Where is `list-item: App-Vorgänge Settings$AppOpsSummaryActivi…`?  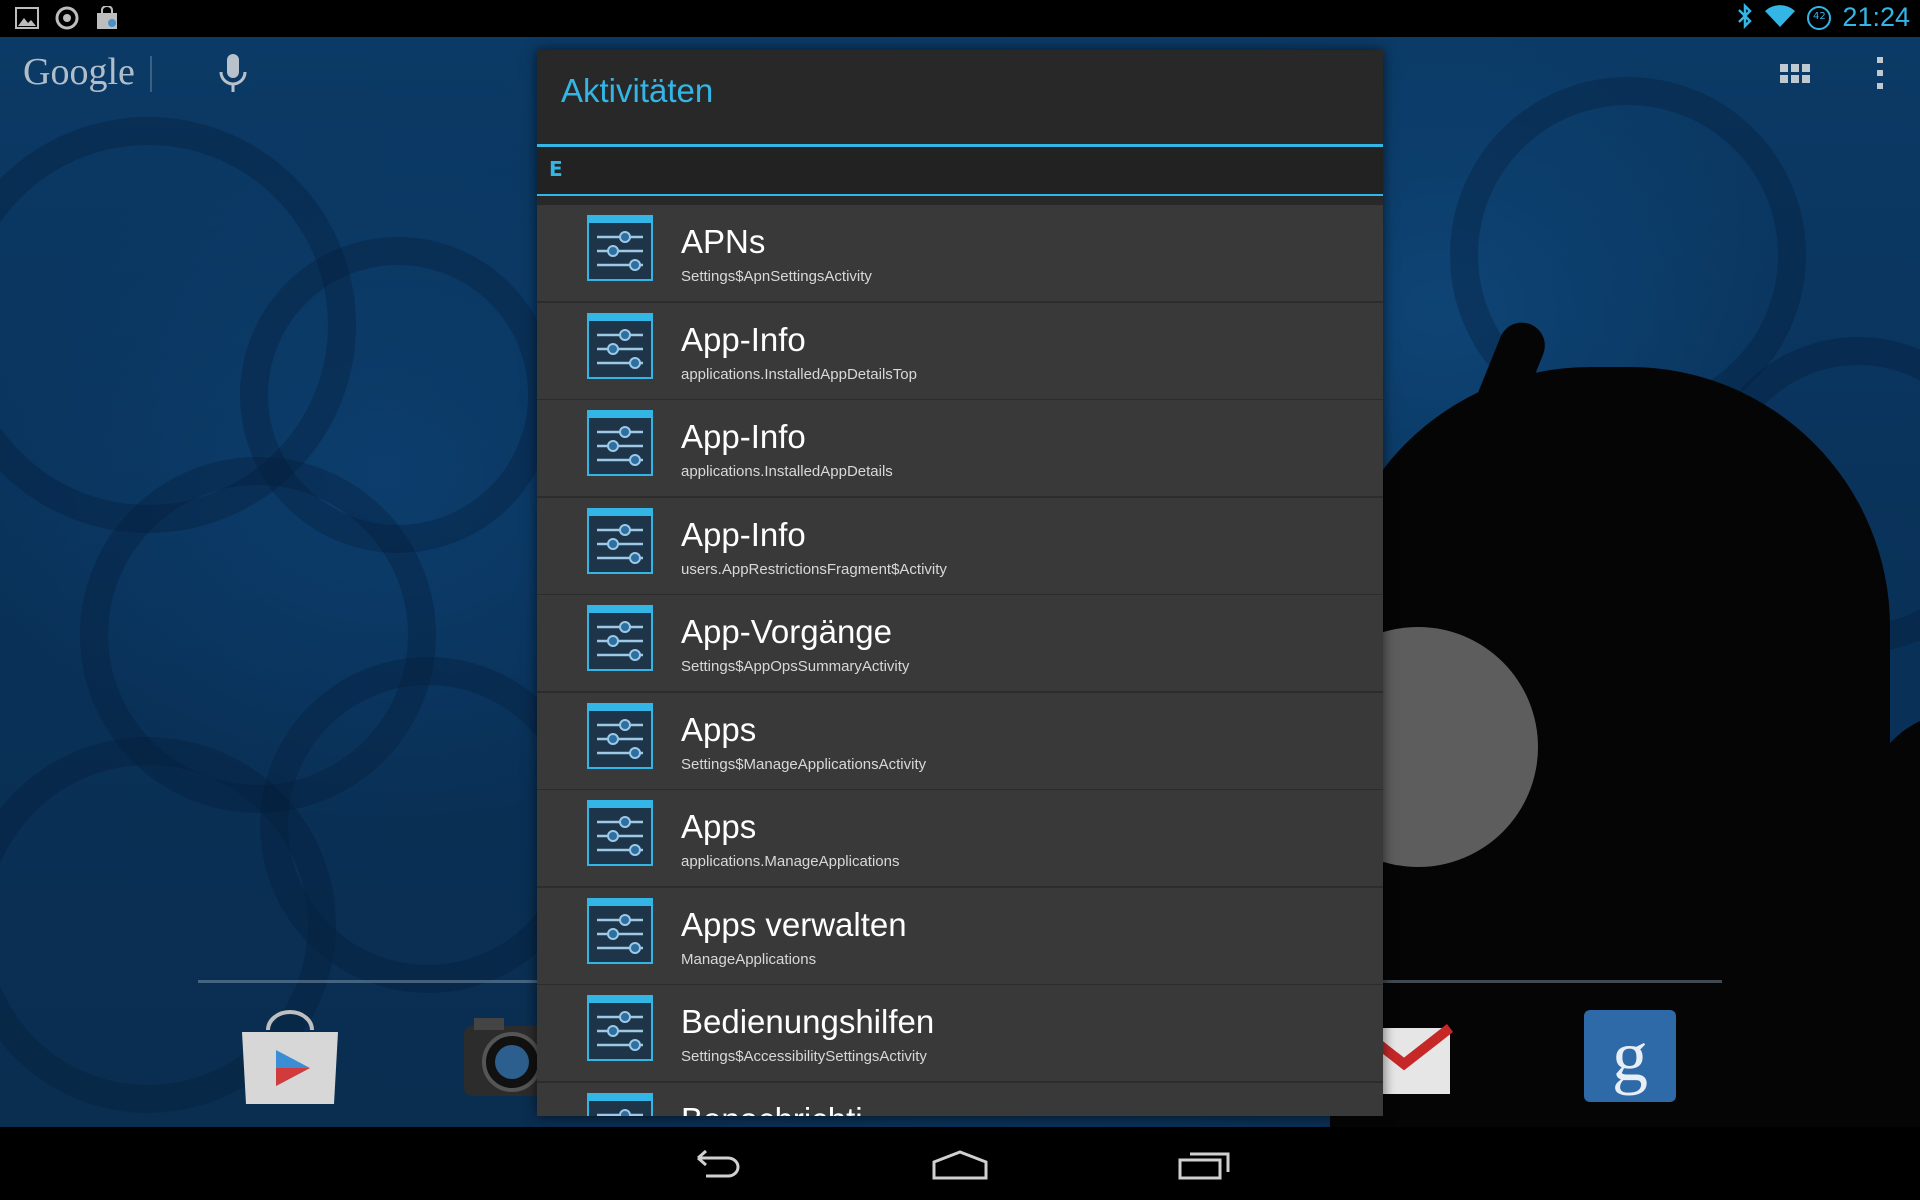 list-item: App-Vorgänge Settings$AppOpsSummaryActivi… is located at coordinates (960, 644).